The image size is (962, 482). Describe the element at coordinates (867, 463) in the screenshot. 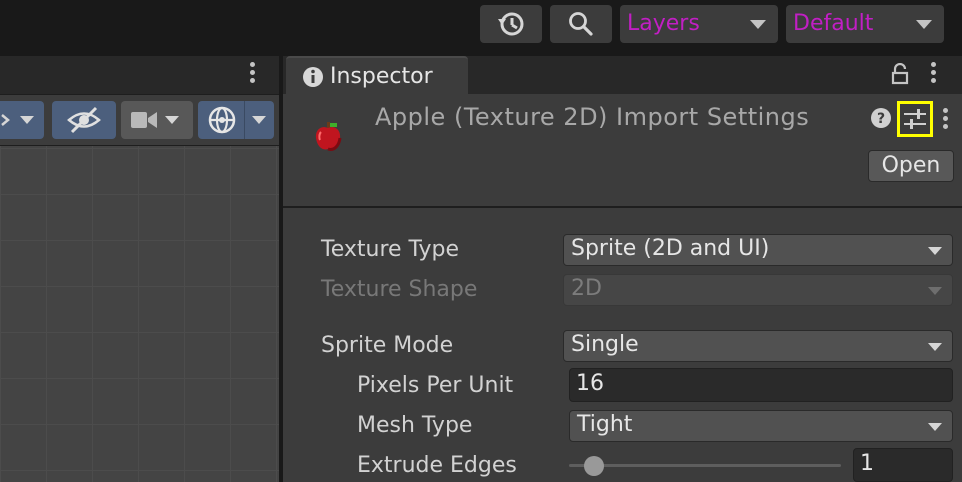

I see `extrude-edges-value: 1` at that location.